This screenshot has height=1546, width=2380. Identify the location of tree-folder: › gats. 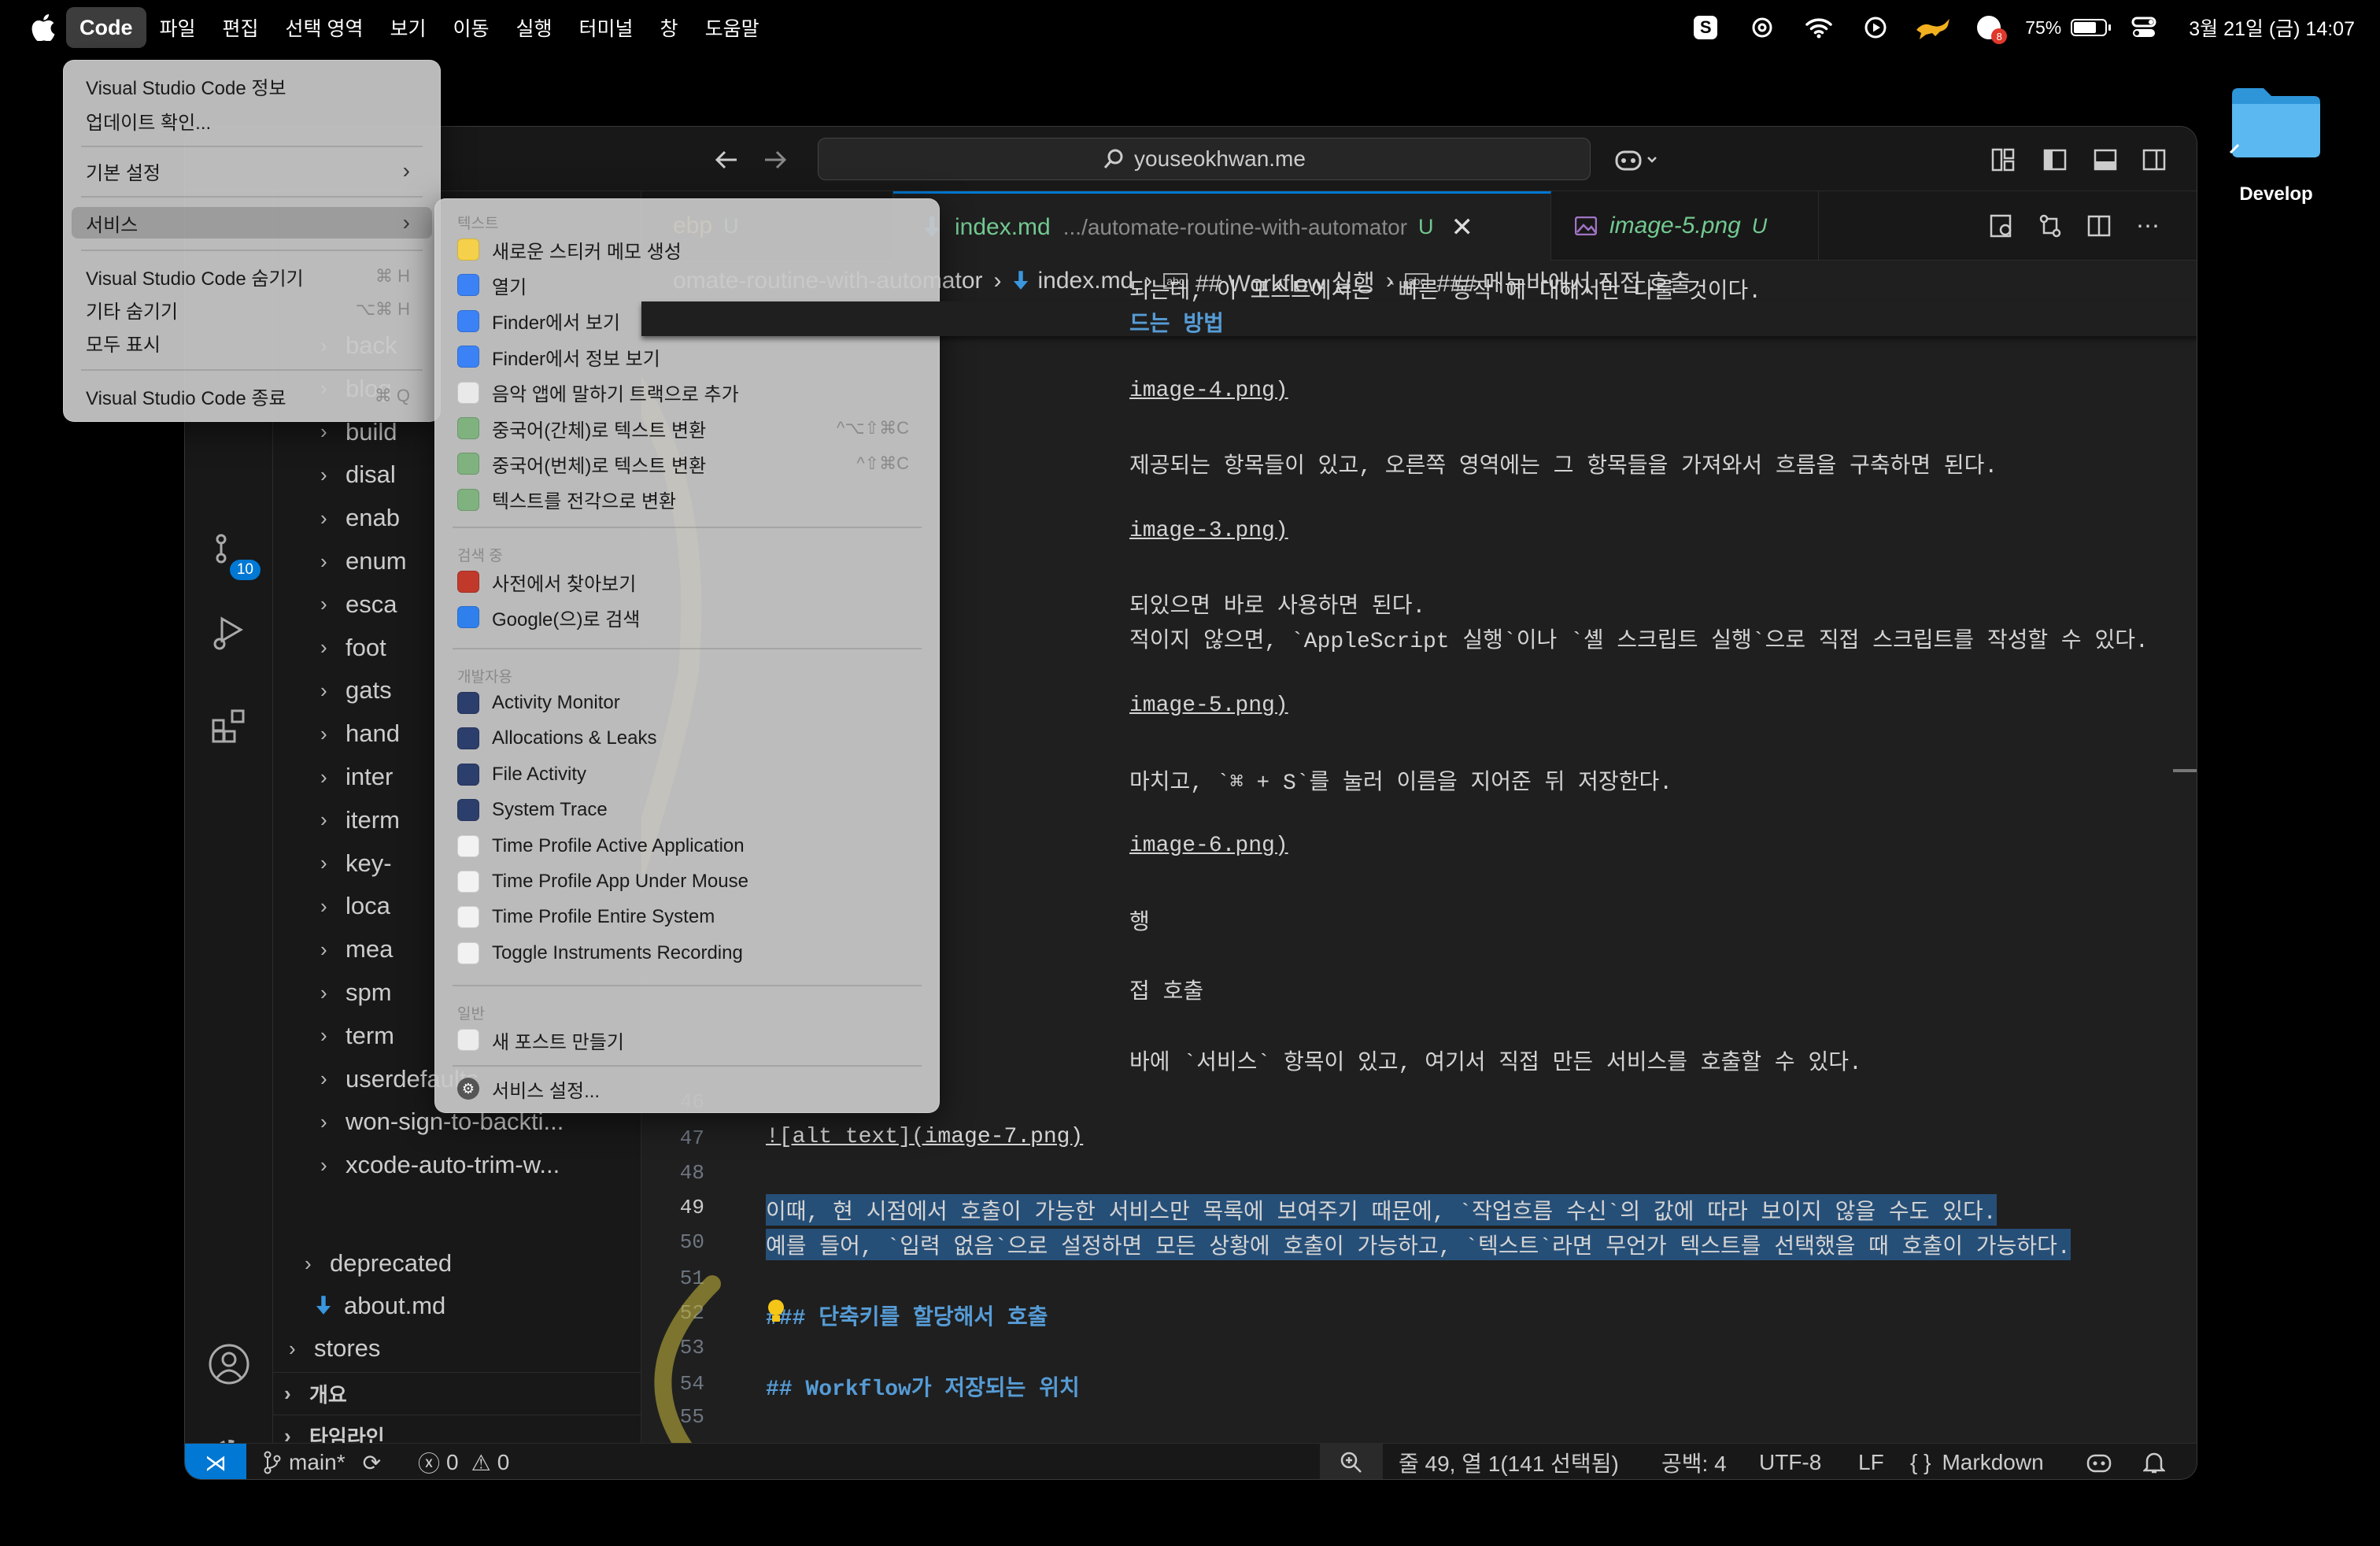
(356, 690).